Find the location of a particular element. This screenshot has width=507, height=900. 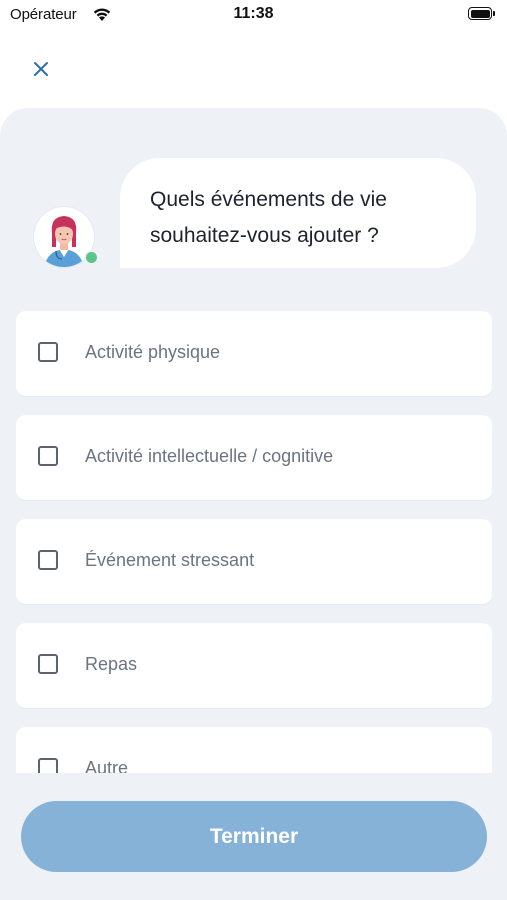

close-icon is located at coordinates (41, 69).